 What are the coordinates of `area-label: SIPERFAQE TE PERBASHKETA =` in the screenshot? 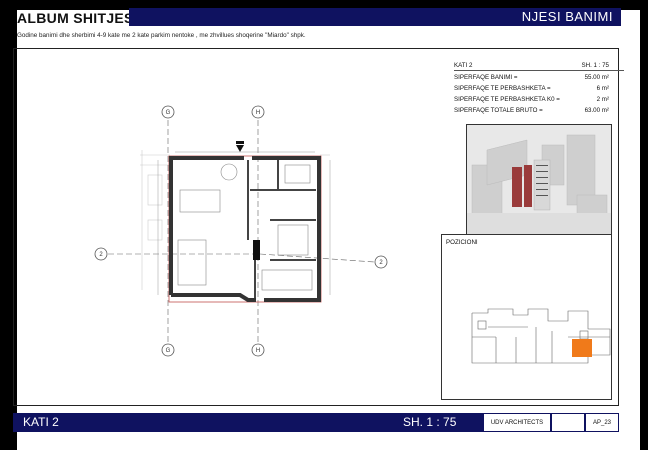 It's located at (502, 88).